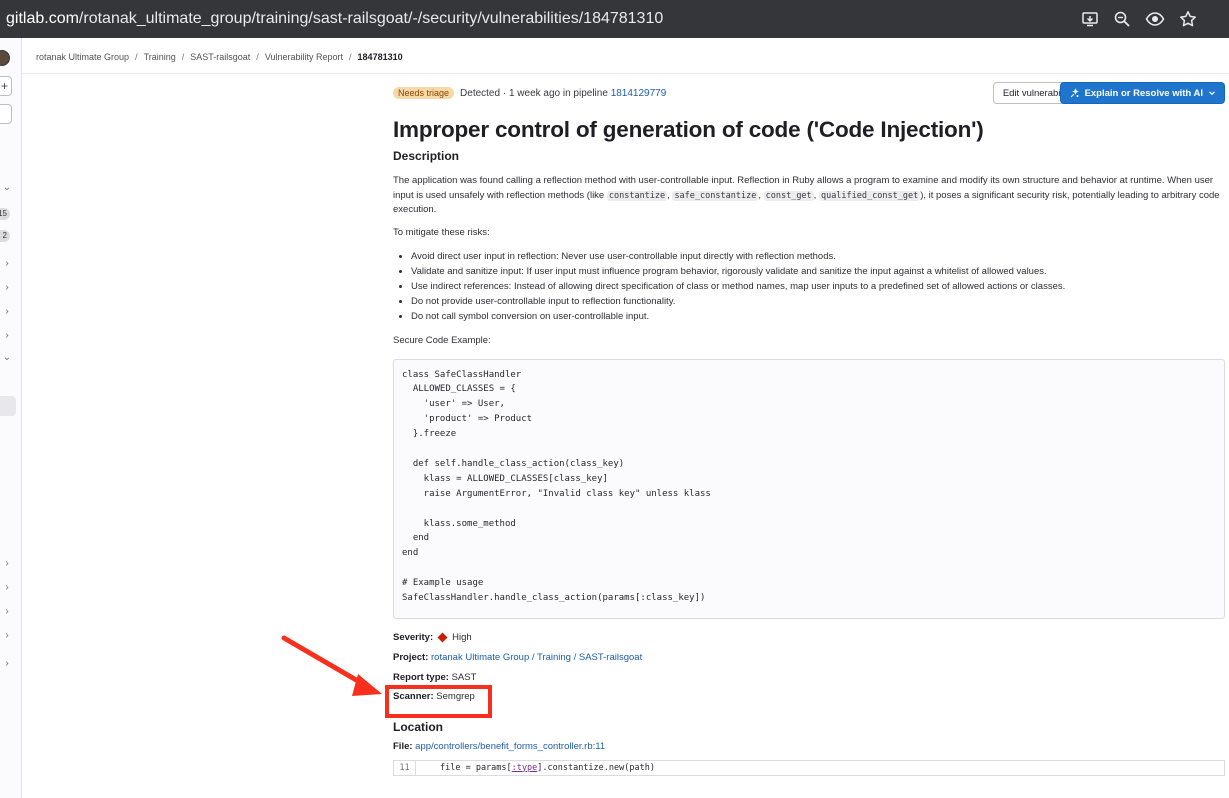 Image resolution: width=1229 pixels, height=798 pixels. I want to click on avatar, so click(5, 58).